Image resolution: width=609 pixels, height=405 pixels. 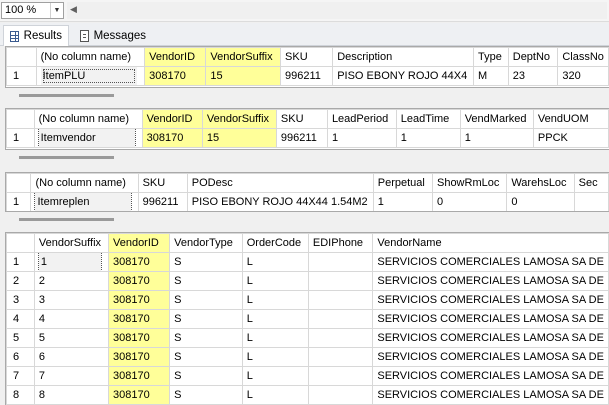 What do you see at coordinates (172, 119) in the screenshot?
I see `column-header: VendorID` at bounding box center [172, 119].